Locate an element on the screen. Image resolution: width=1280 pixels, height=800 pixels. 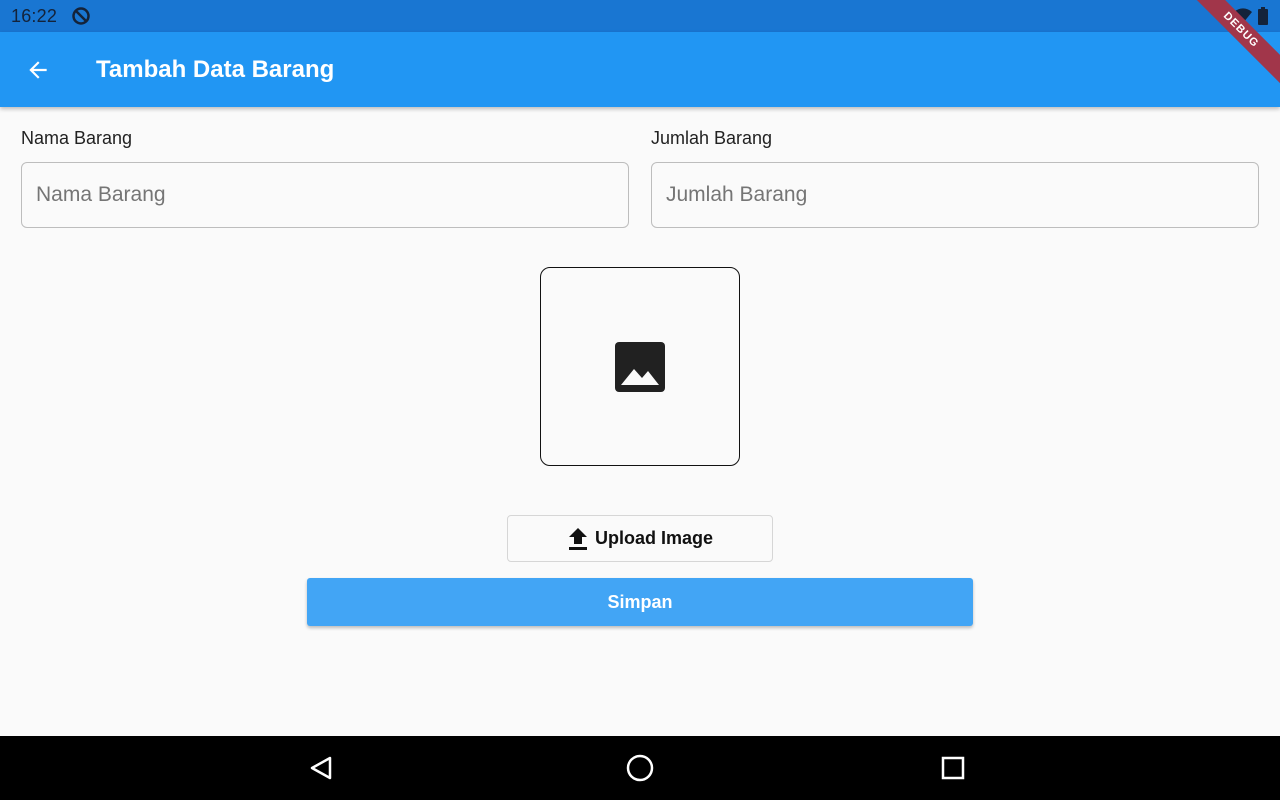
upload-image-button: Upload Image is located at coordinates (640, 538).